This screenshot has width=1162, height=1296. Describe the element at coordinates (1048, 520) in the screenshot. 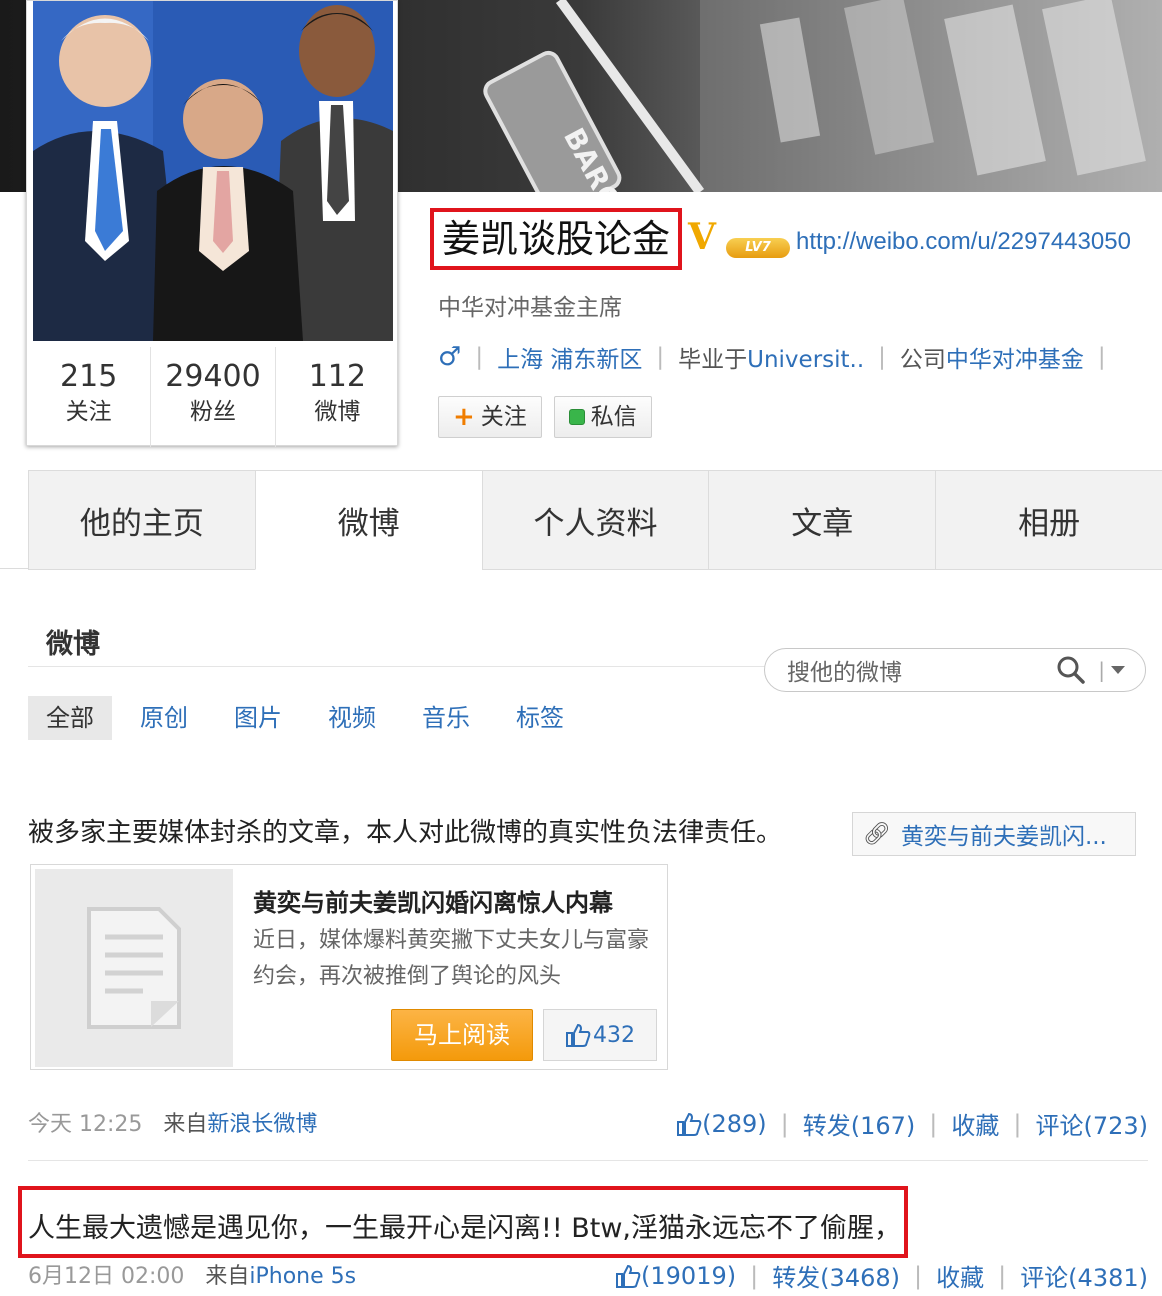

I see `tab-album: 相册` at that location.